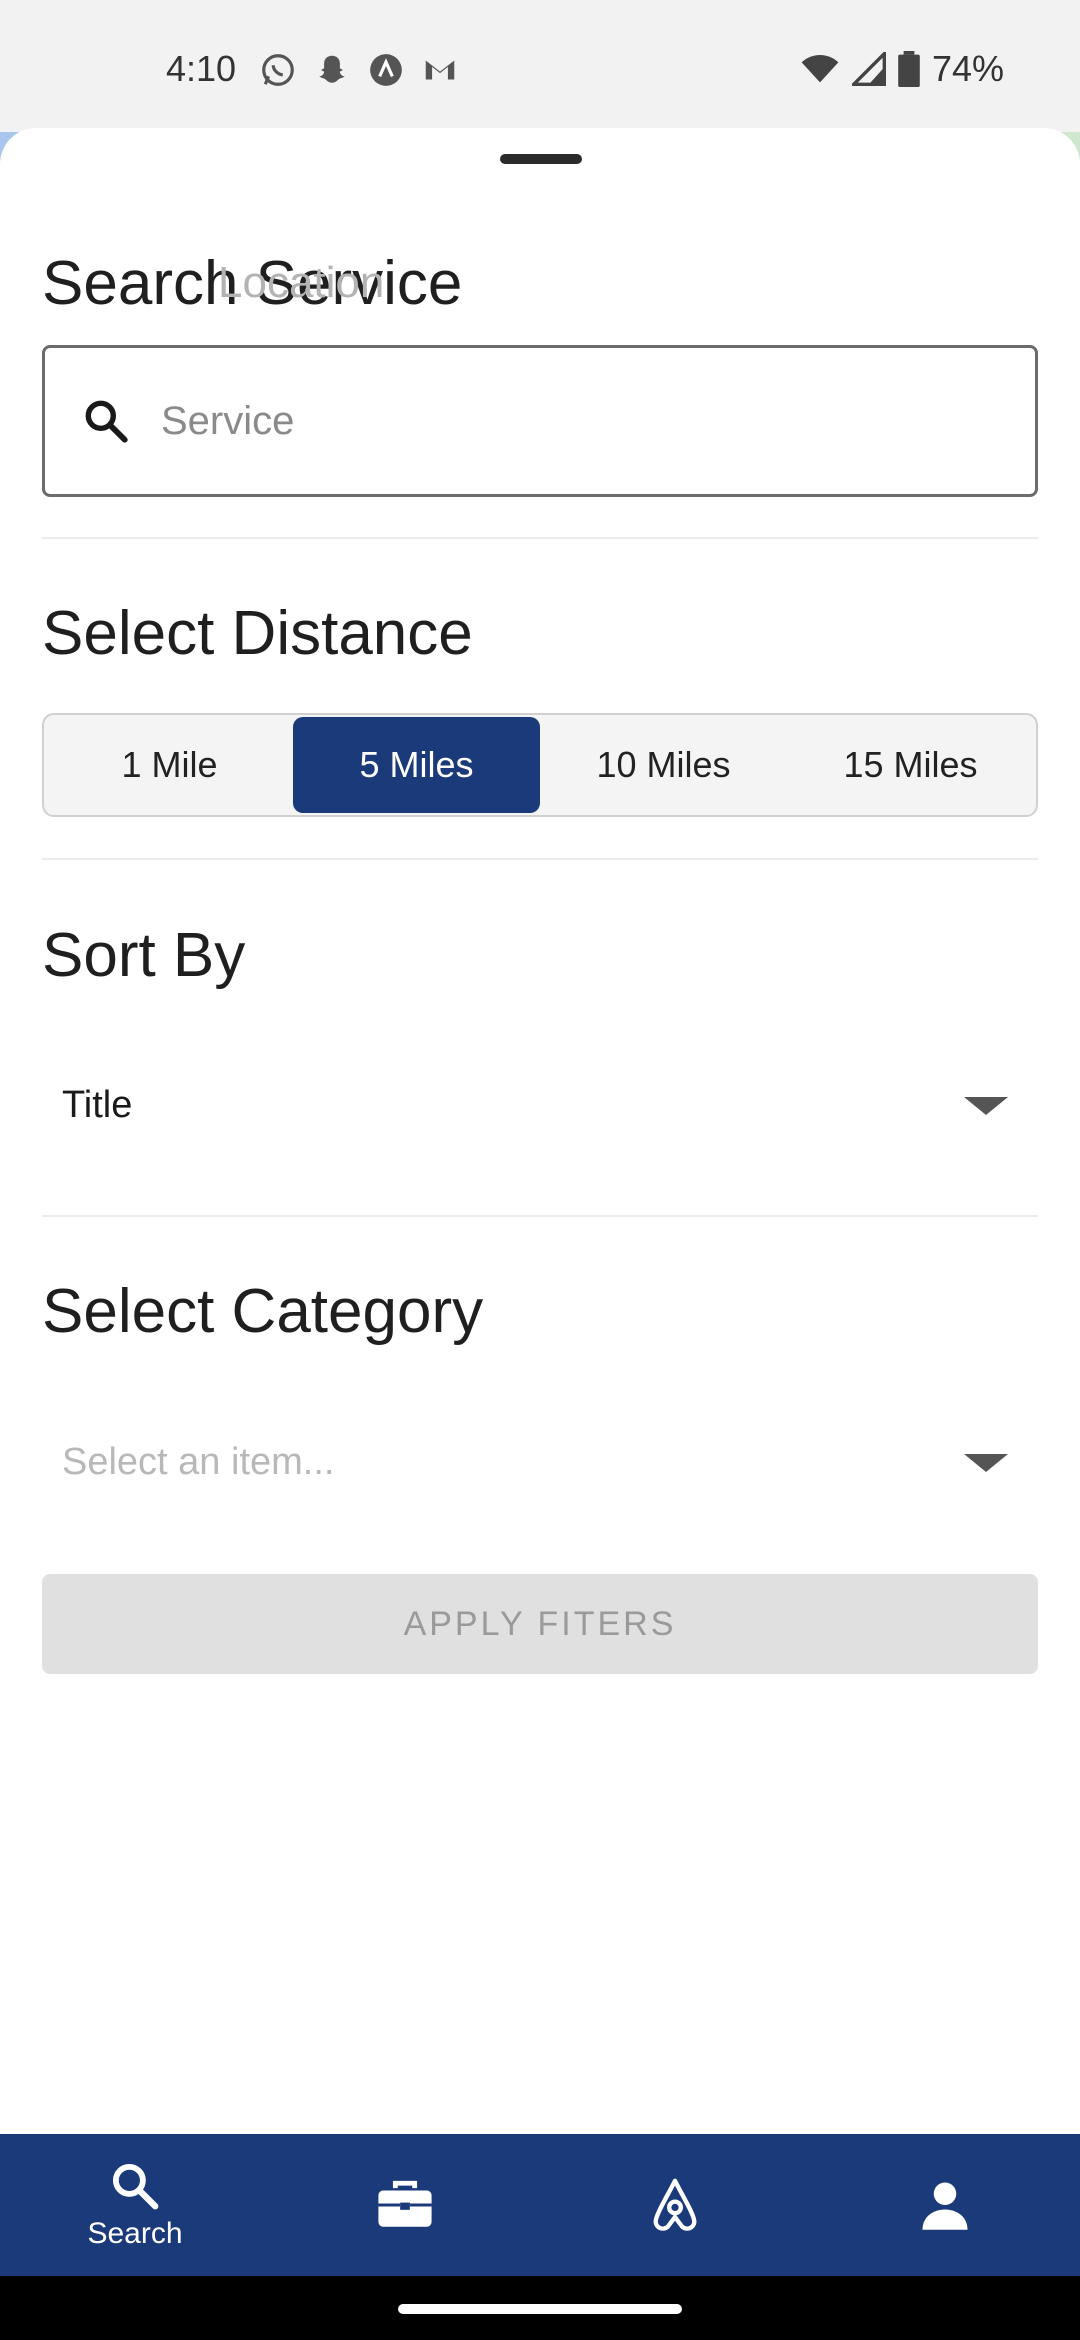 The width and height of the screenshot is (1080, 2340). I want to click on person-icon, so click(945, 2206).